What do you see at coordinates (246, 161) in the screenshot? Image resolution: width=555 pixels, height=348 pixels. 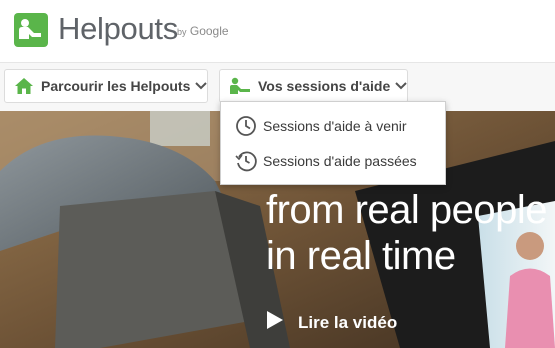 I see `history-icon` at bounding box center [246, 161].